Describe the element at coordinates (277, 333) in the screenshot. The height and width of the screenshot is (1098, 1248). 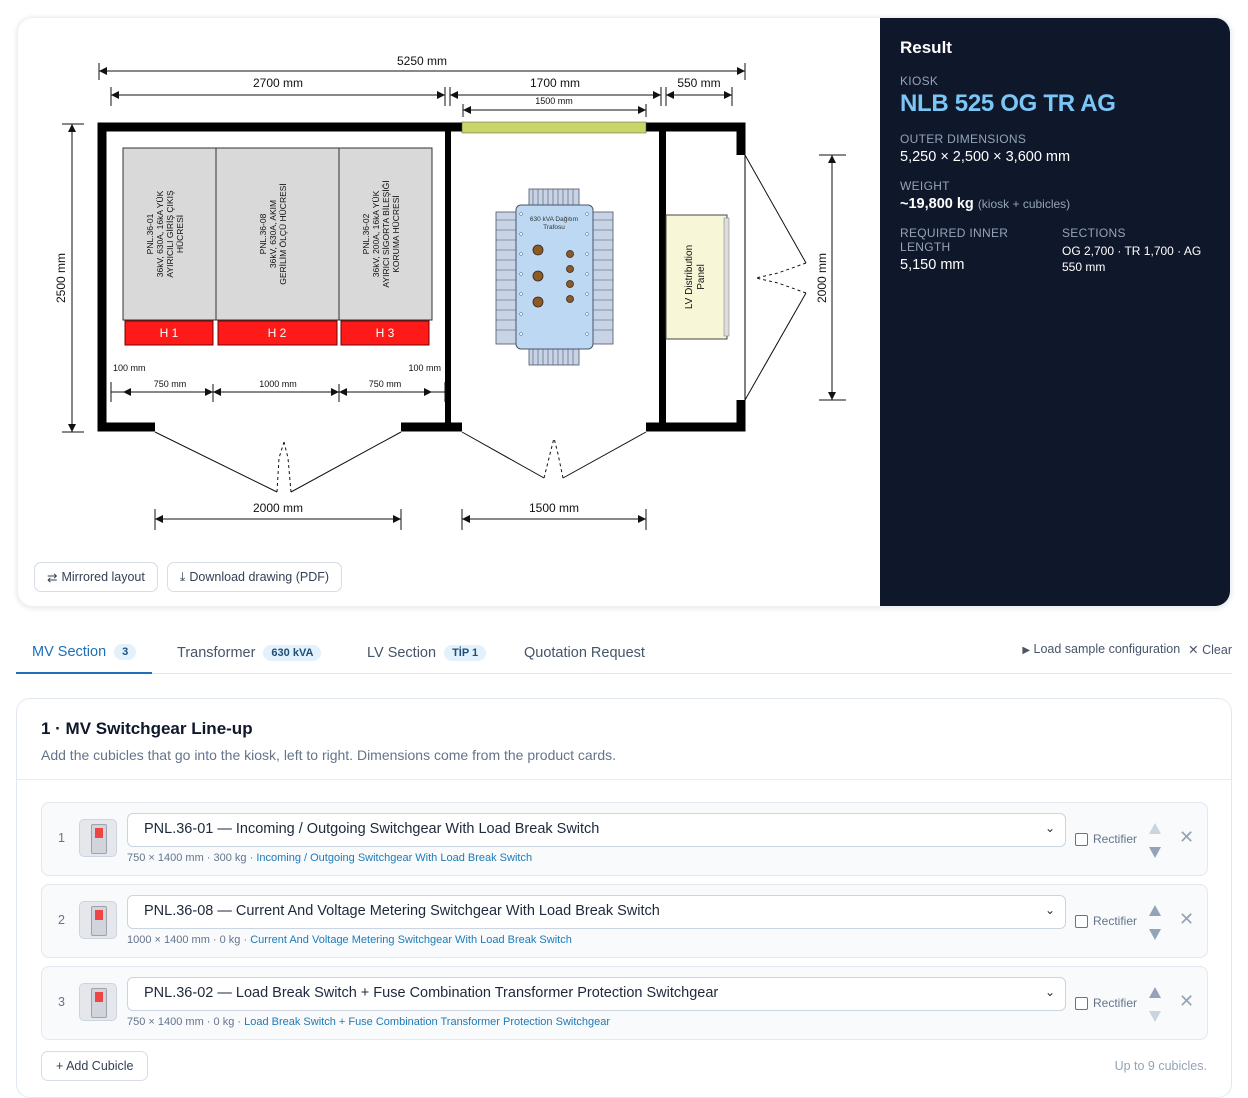
I see `cubicle-code-2: H 2` at that location.